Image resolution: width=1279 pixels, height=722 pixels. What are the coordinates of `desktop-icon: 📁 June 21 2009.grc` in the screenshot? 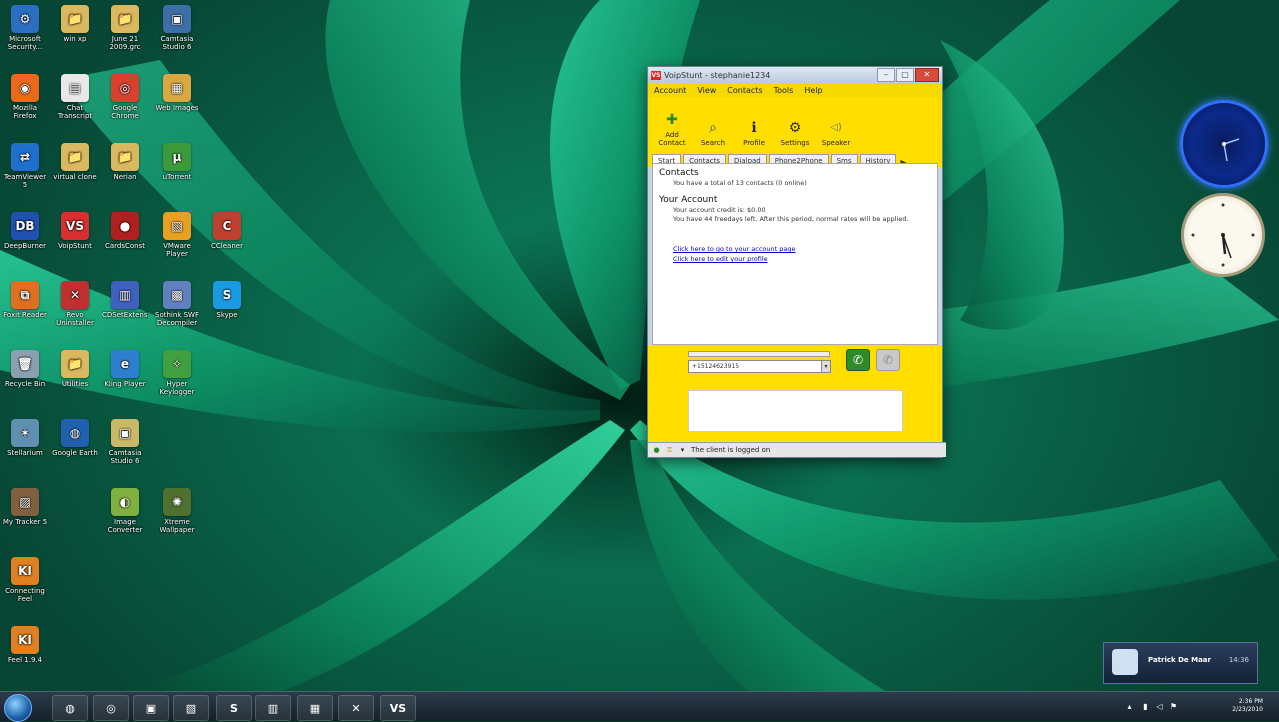 It's located at (125, 28).